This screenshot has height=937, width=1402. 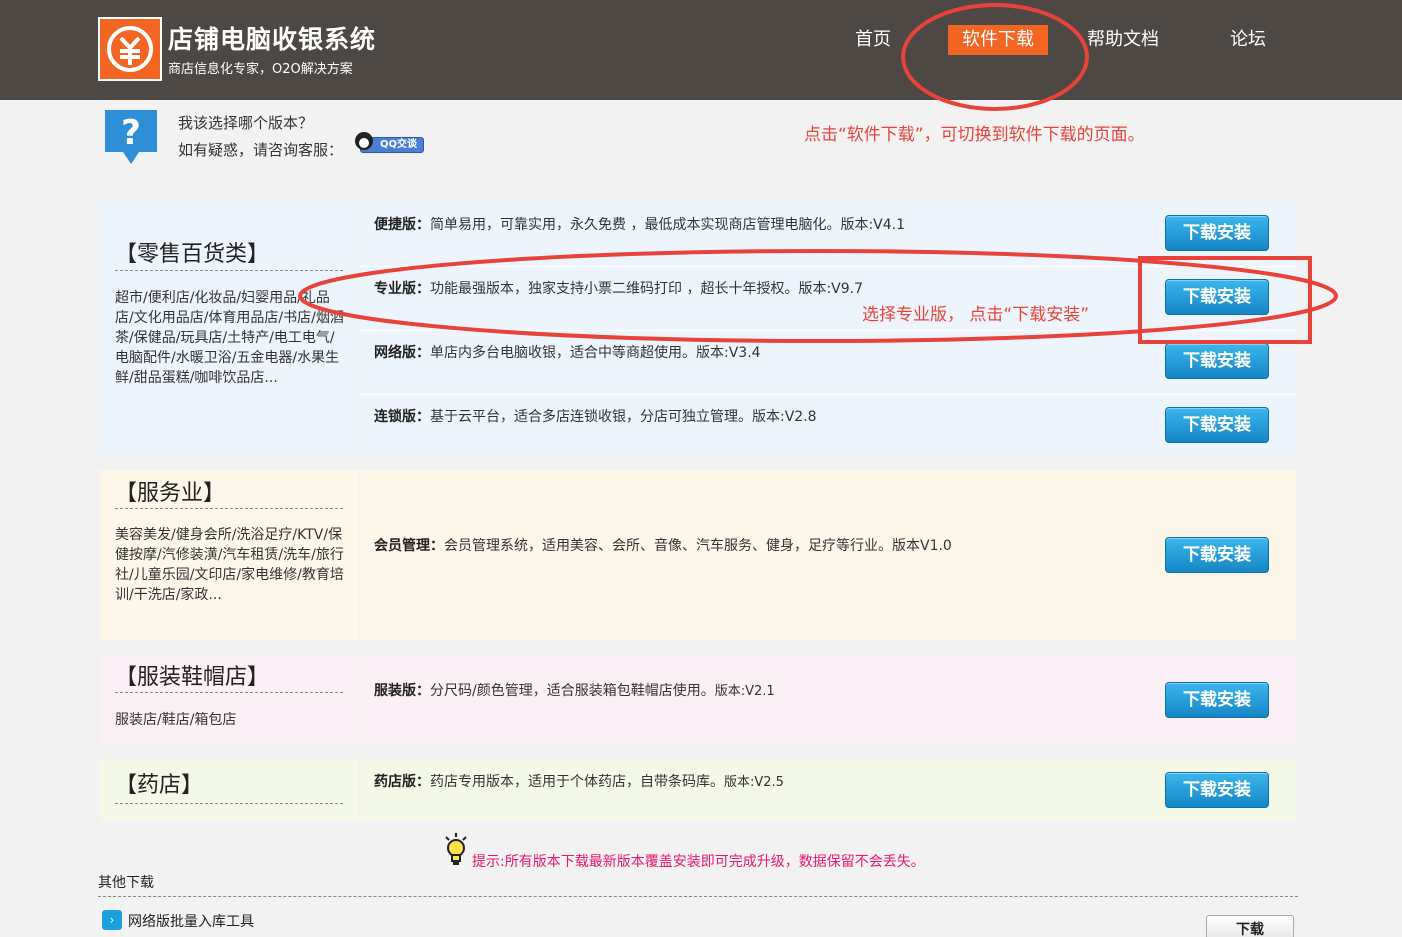 What do you see at coordinates (1123, 40) in the screenshot?
I see `nav-help-docs: 帮助文档` at bounding box center [1123, 40].